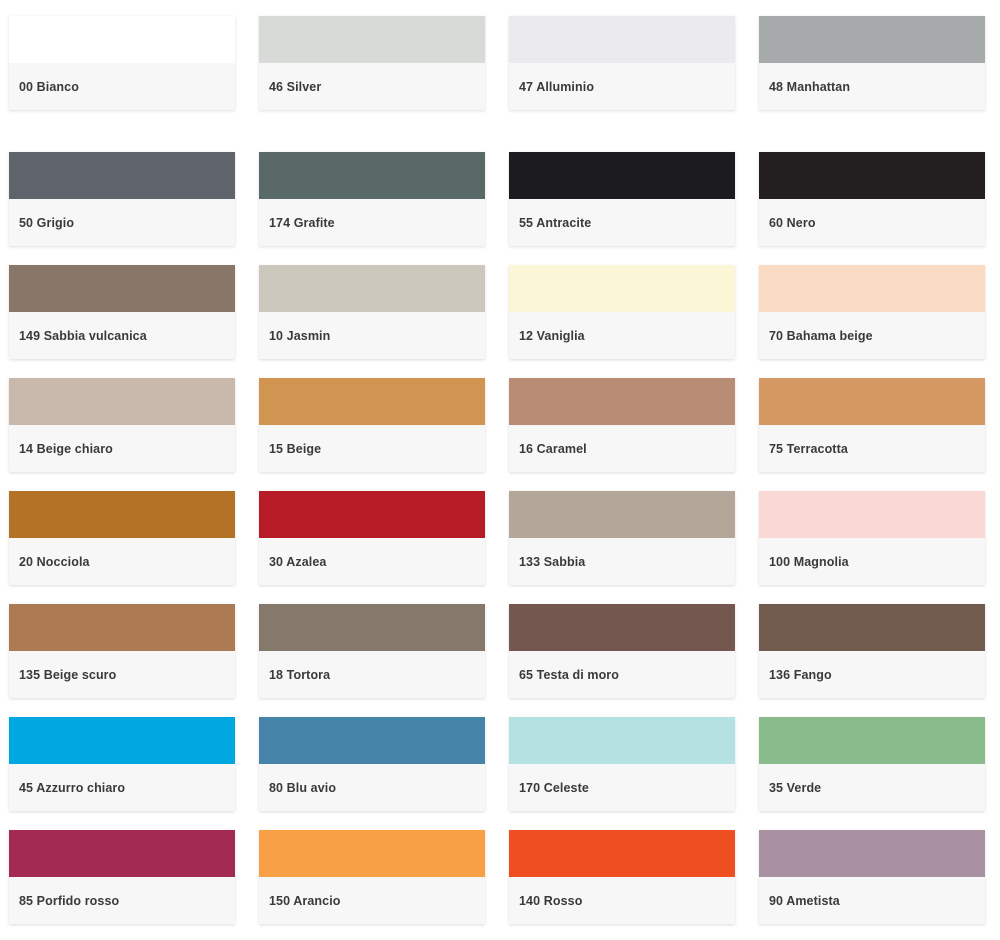 The image size is (1000, 940). I want to click on color-card-16-caramel: 16 Caramel, so click(622, 425).